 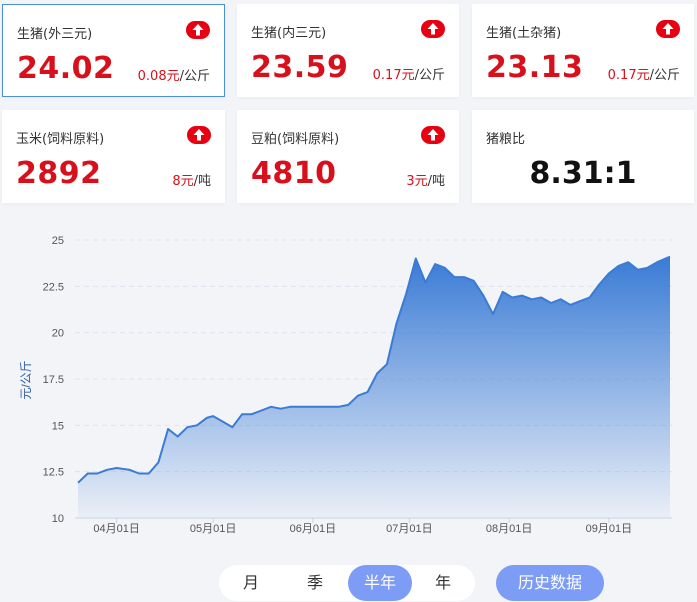 What do you see at coordinates (55, 34) in the screenshot?
I see `card-title: 生猪(外三元)` at bounding box center [55, 34].